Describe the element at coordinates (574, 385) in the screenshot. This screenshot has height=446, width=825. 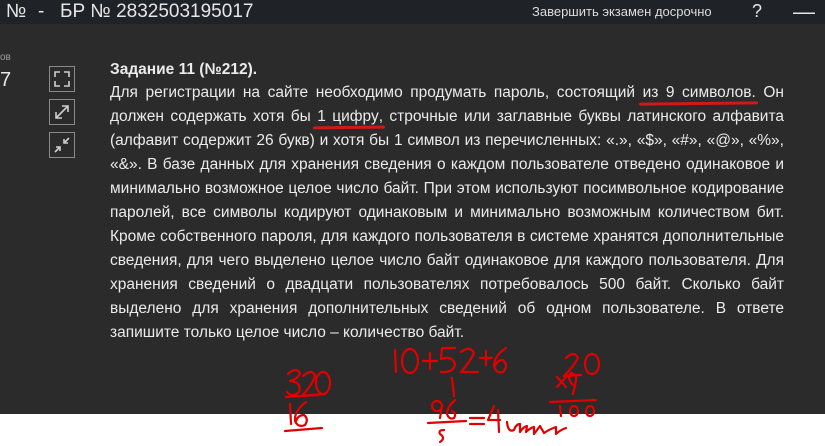
I see `handwritten-multiplication` at that location.